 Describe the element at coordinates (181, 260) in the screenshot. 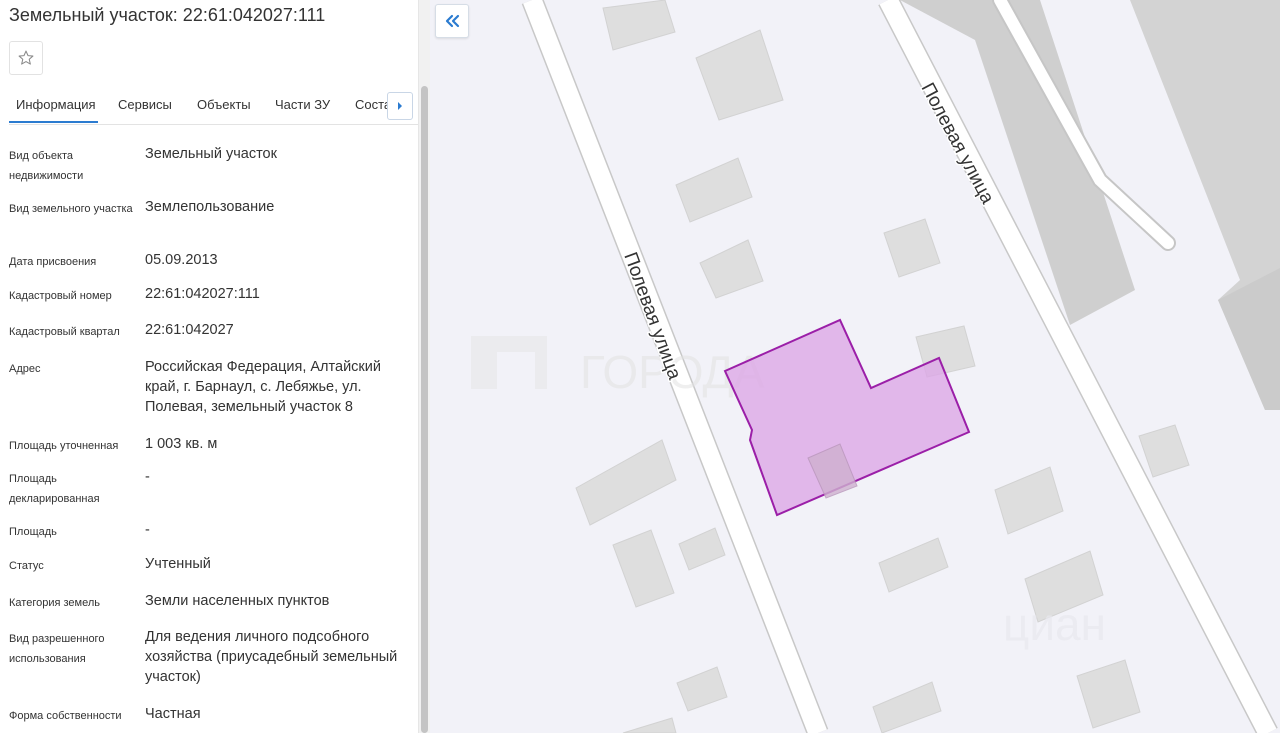

I see `field-value: 05.09.2013` at that location.